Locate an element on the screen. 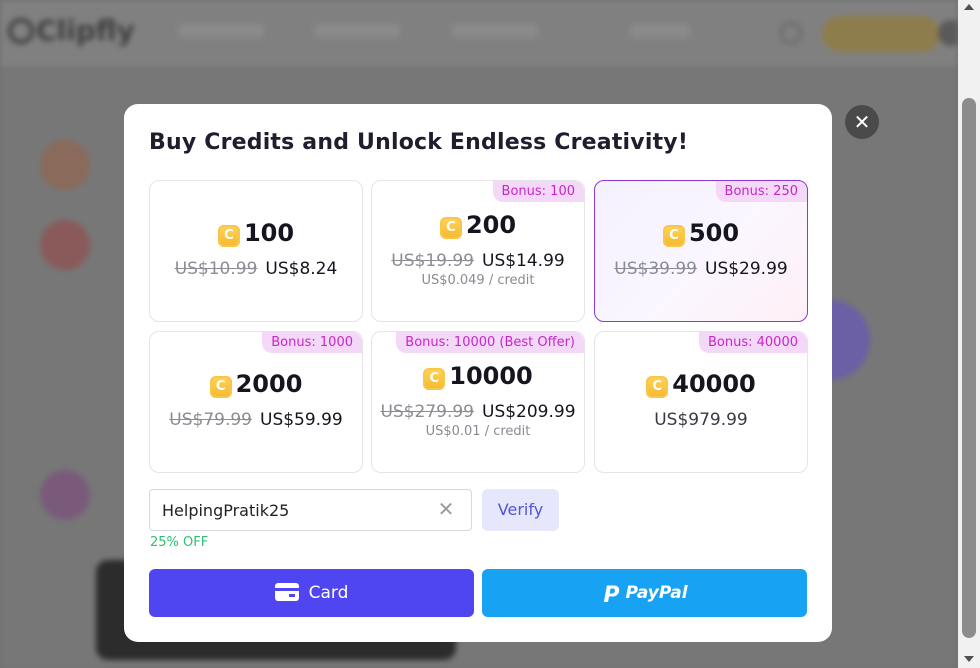 The image size is (980, 668). discounted-price: US$59.99 is located at coordinates (301, 420).